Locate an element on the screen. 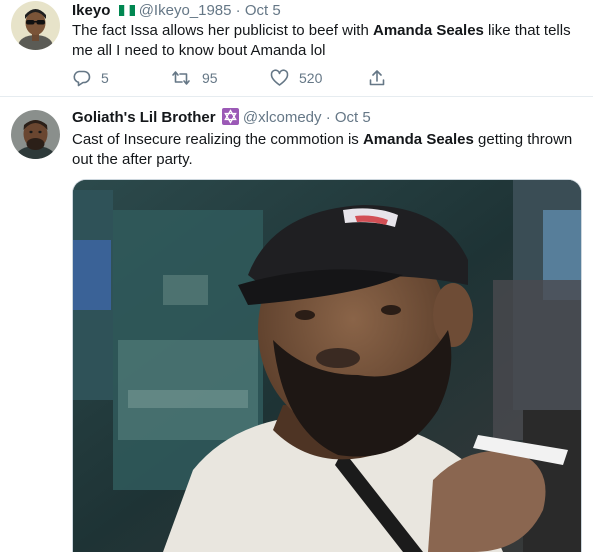  tweet-header: Goliath's Lil Brother @xlcomedy · Oct 5 is located at coordinates (221, 118).